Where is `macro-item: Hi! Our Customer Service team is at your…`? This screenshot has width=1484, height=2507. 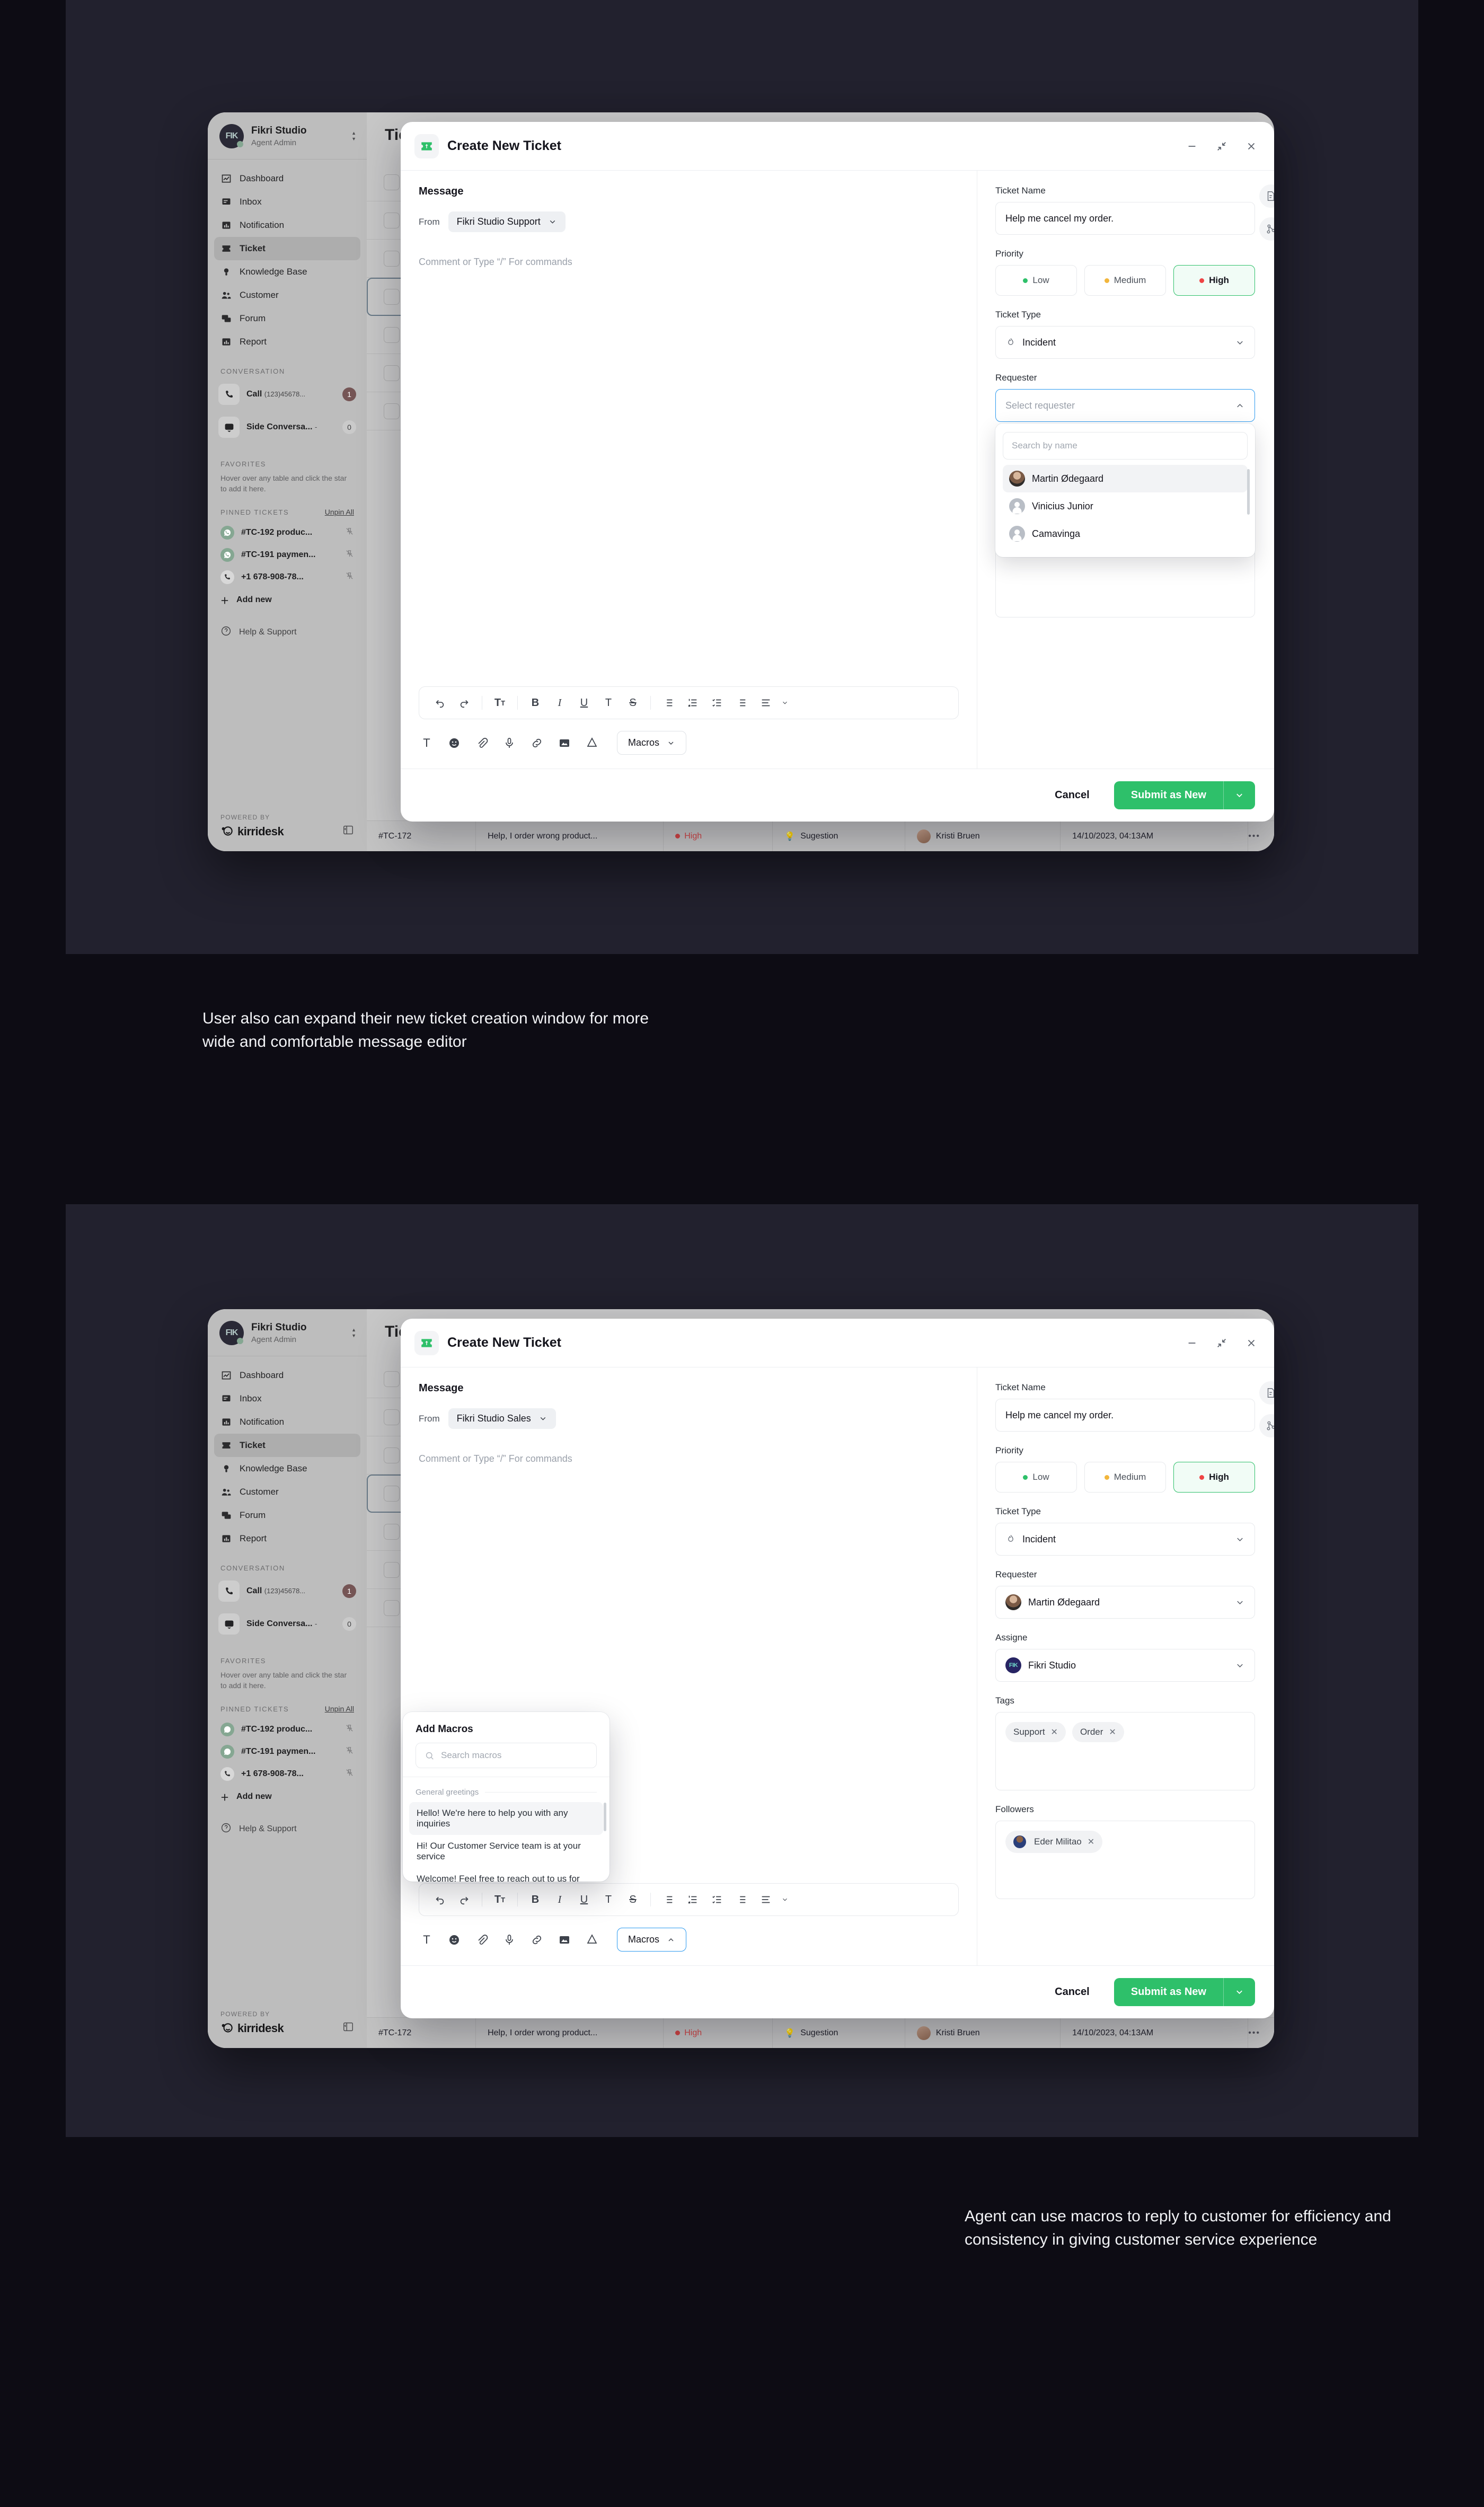
macro-item: Hi! Our Customer Service team is at your… is located at coordinates (506, 1852).